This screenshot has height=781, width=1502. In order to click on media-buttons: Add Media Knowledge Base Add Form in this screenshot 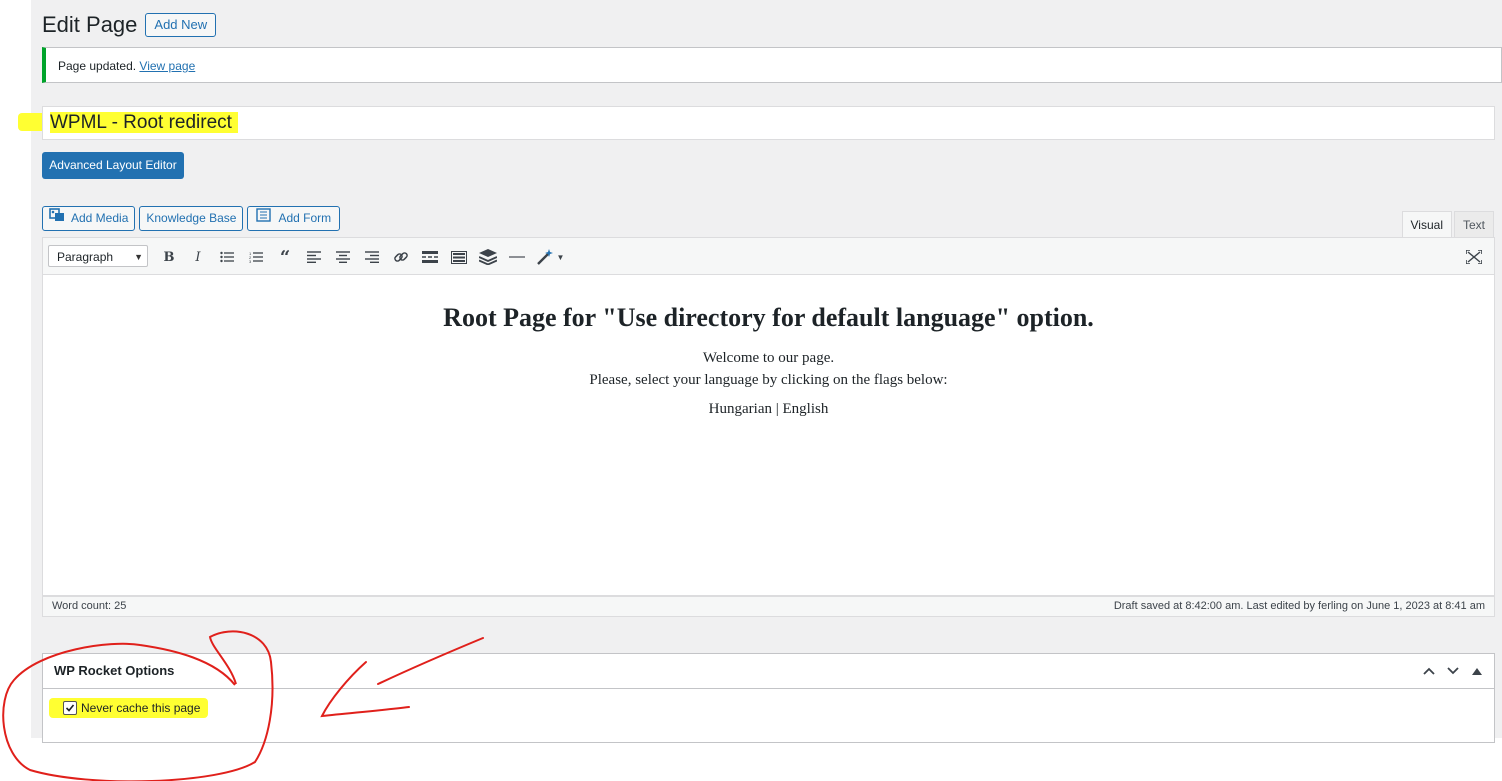, I will do `click(191, 218)`.